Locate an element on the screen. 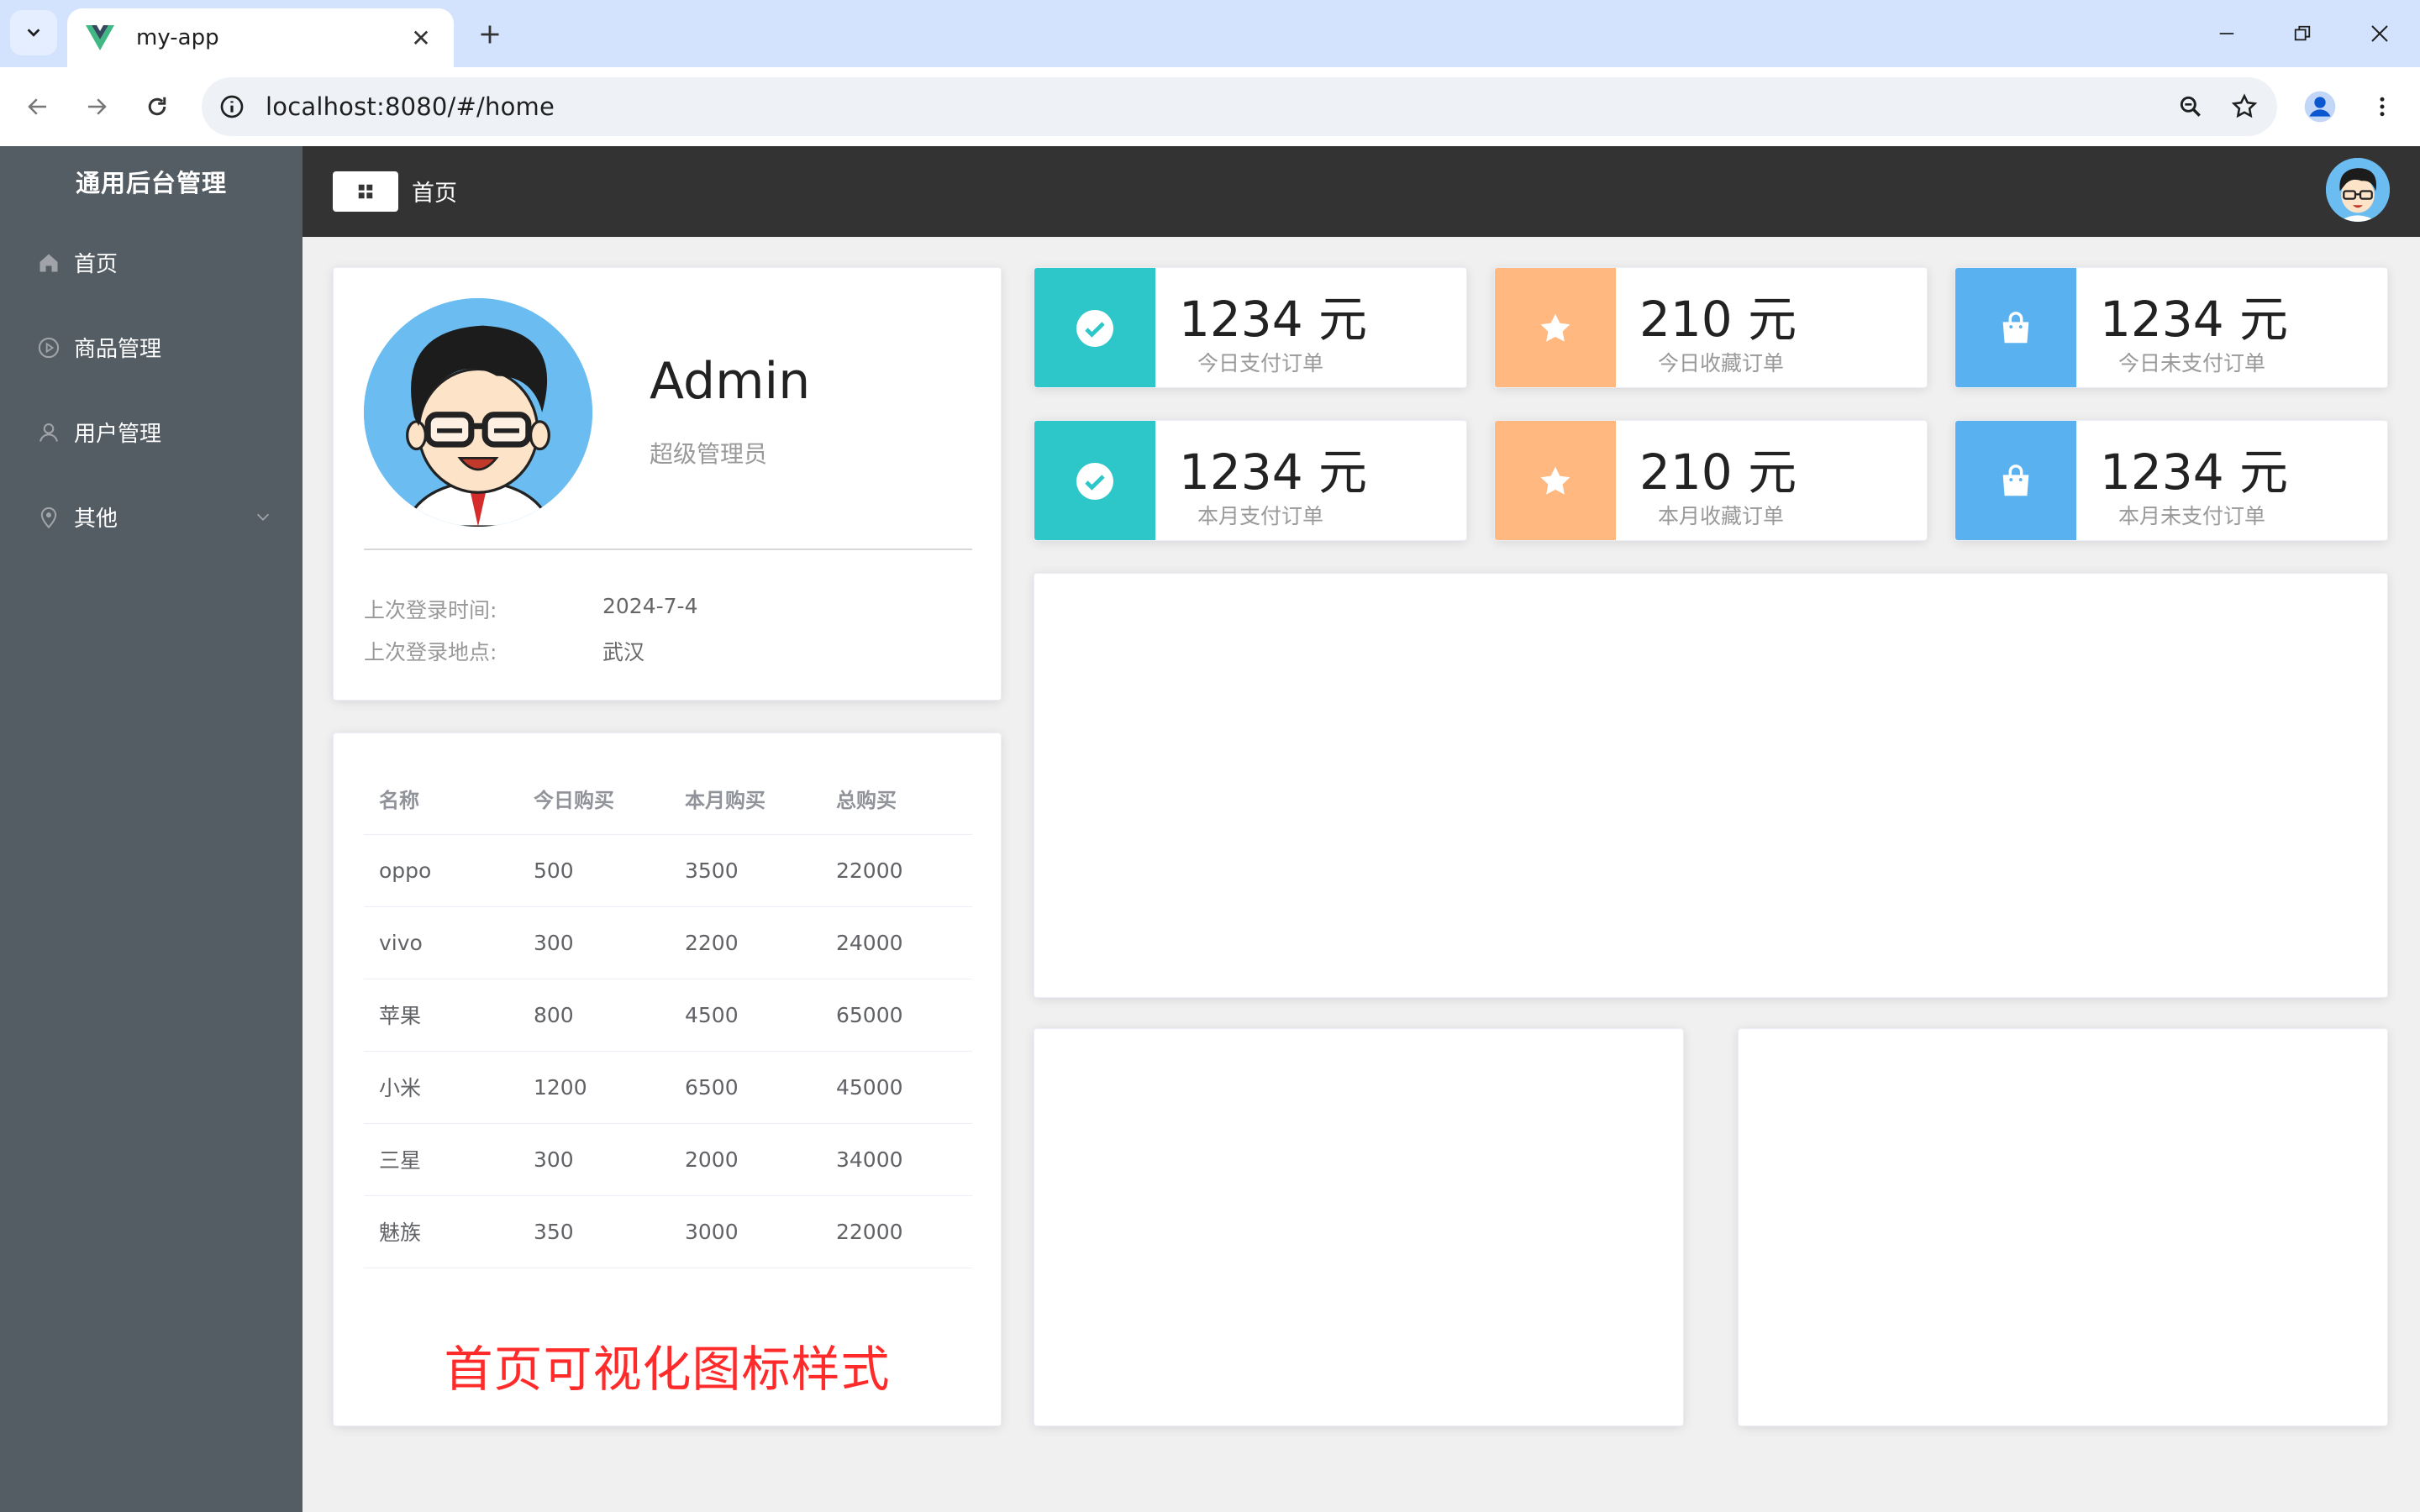 This screenshot has width=2420, height=1512. cell-name: vivo is located at coordinates (441, 942).